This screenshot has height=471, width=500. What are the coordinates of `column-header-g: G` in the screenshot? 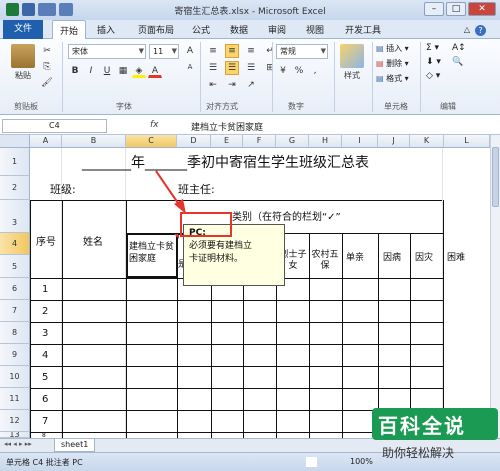 It's located at (292, 141).